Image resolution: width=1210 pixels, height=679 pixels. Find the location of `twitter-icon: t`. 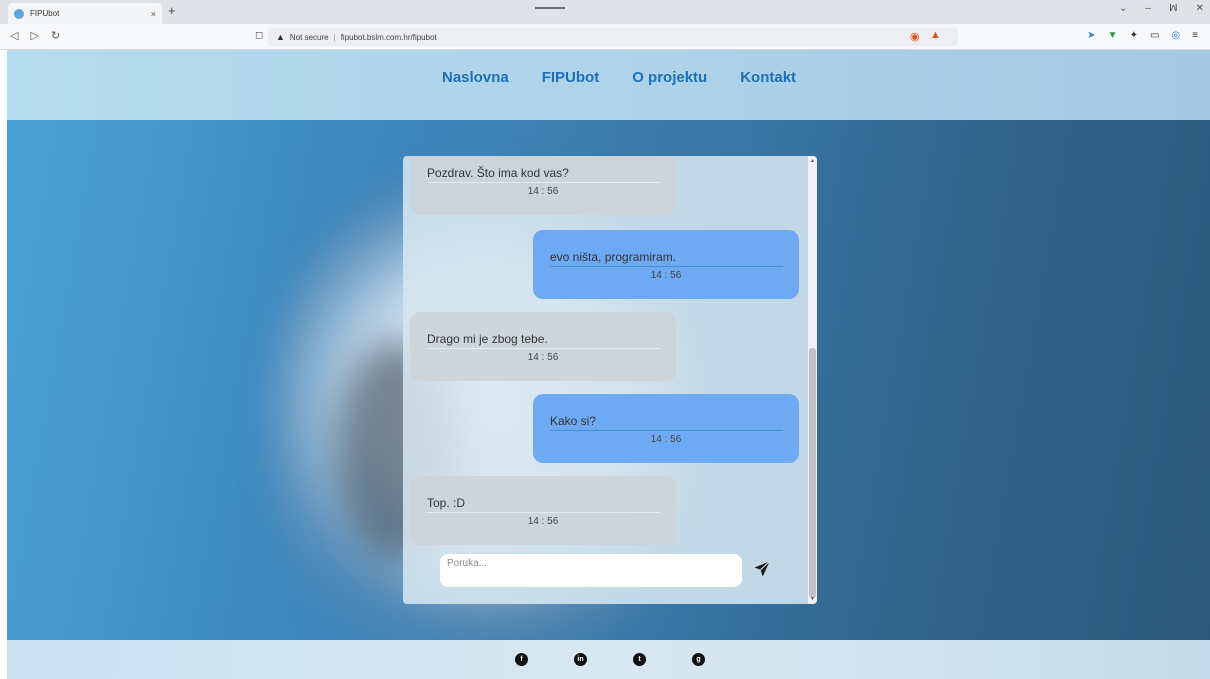

twitter-icon: t is located at coordinates (639, 659).